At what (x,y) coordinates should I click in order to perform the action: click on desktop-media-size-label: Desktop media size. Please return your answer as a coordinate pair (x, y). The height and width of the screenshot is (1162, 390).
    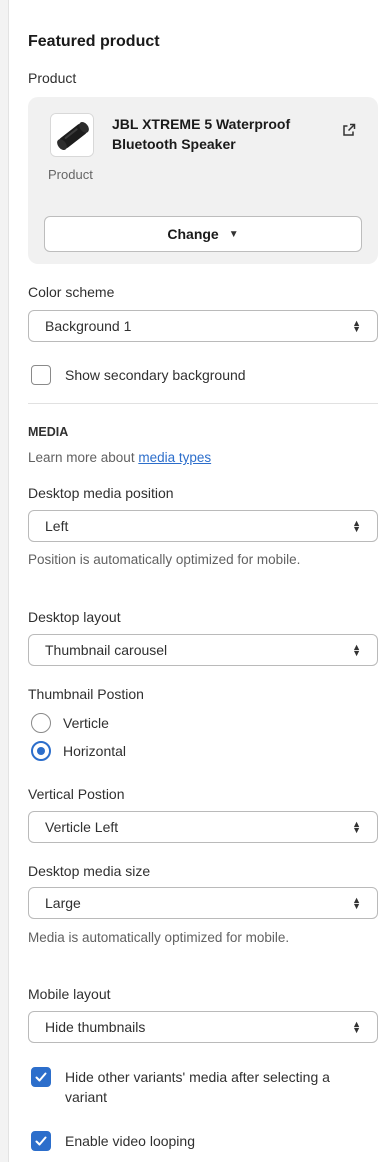
    Looking at the image, I should click on (89, 871).